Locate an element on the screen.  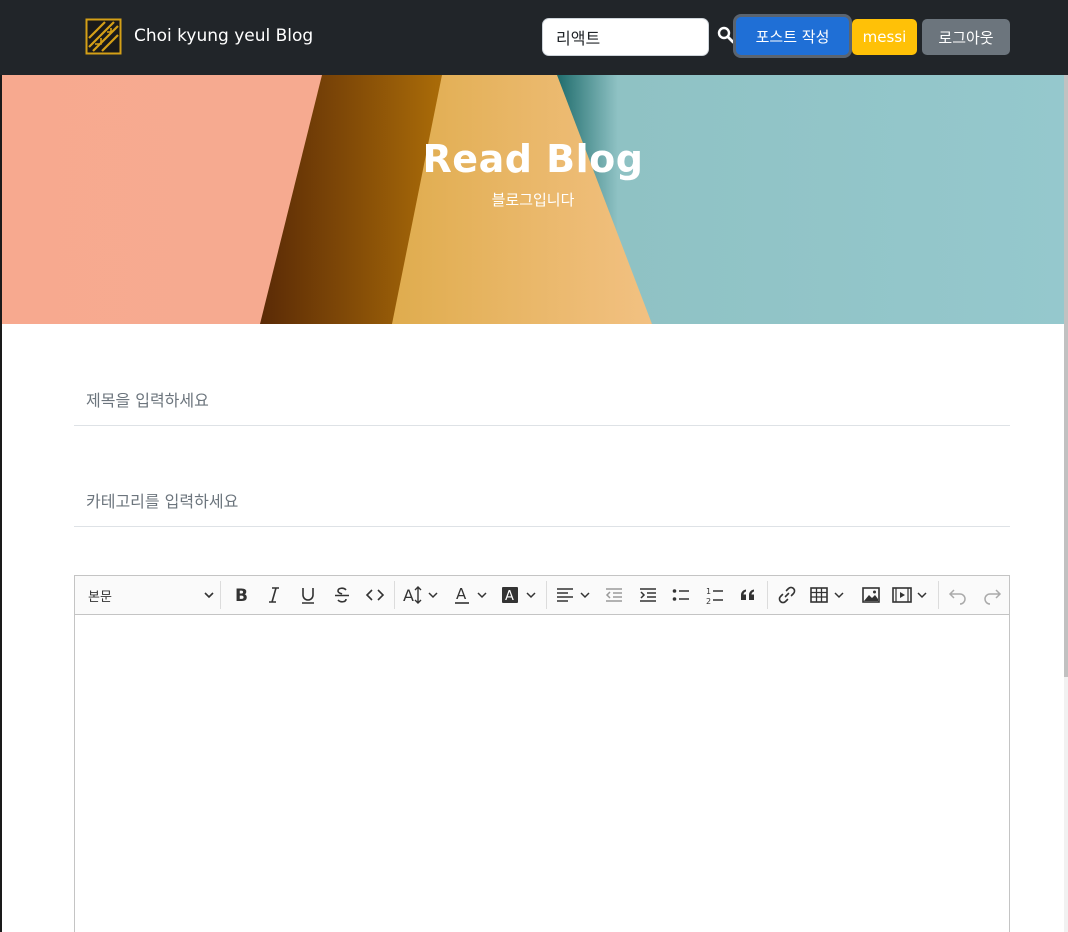
svg-text: 2 is located at coordinates (708, 601).